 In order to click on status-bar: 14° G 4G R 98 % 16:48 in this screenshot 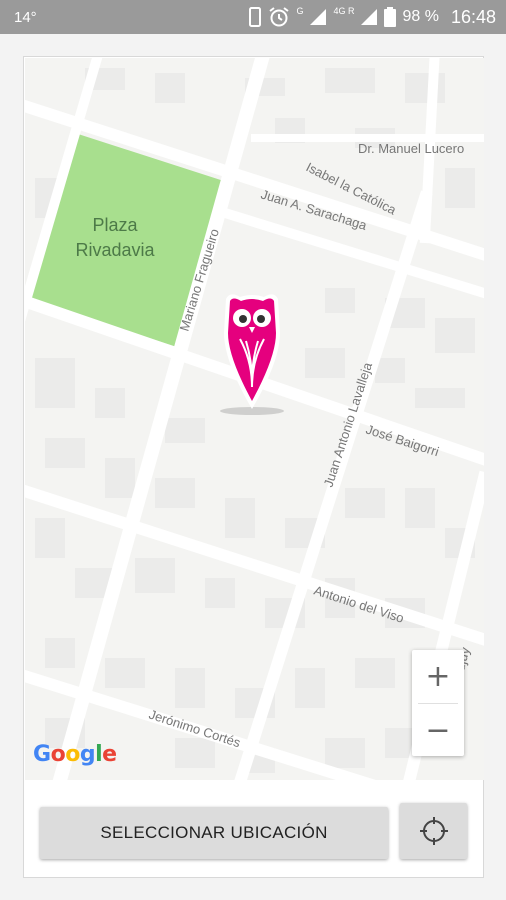, I will do `click(253, 17)`.